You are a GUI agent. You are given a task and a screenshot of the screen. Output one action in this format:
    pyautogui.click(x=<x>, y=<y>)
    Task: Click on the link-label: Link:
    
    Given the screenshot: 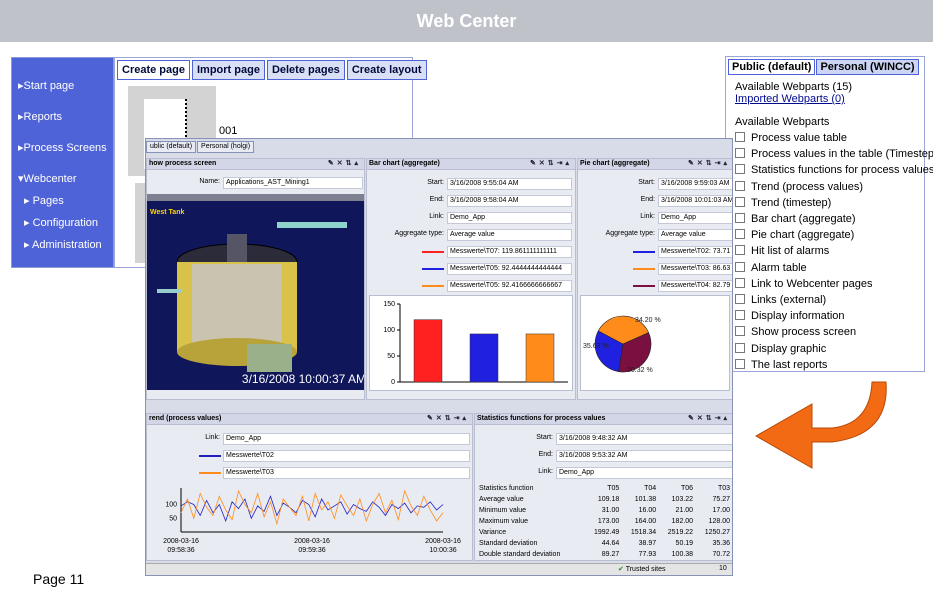 What is the action you would take?
    pyautogui.click(x=647, y=216)
    